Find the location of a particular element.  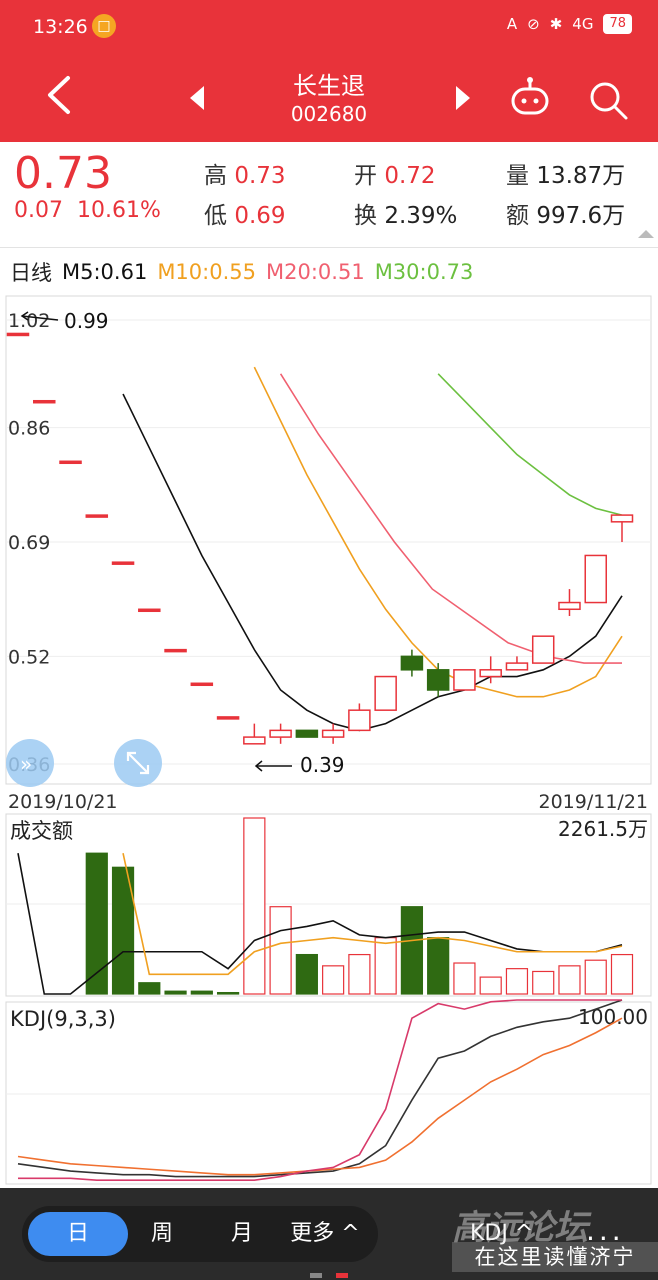

ma10-label: M10:0.55 is located at coordinates (206, 272).